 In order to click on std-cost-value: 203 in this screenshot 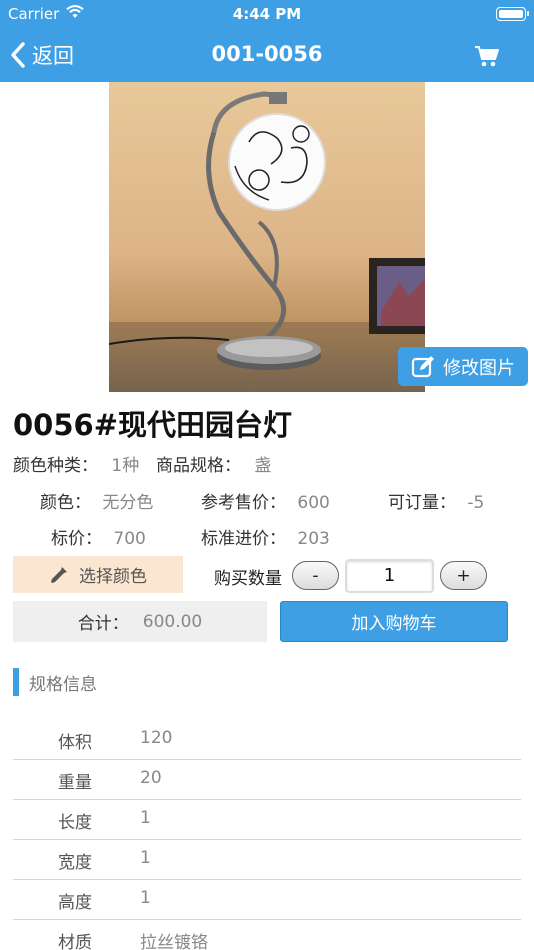, I will do `click(313, 539)`.